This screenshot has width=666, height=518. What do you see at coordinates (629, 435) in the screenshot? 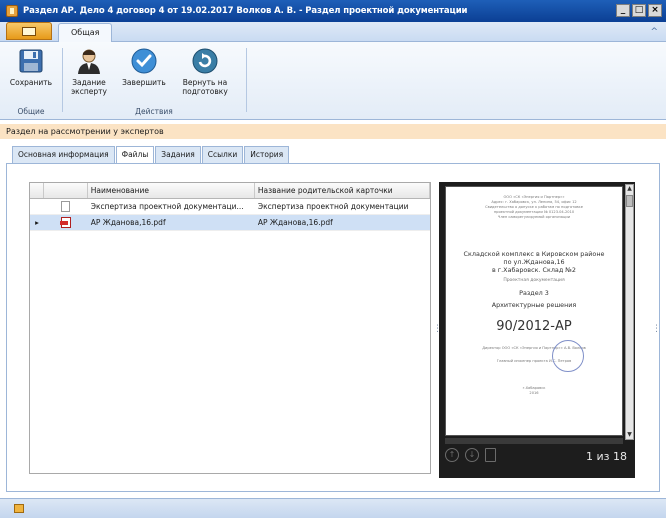
I see `scroll-down-icon: ▼` at bounding box center [629, 435].